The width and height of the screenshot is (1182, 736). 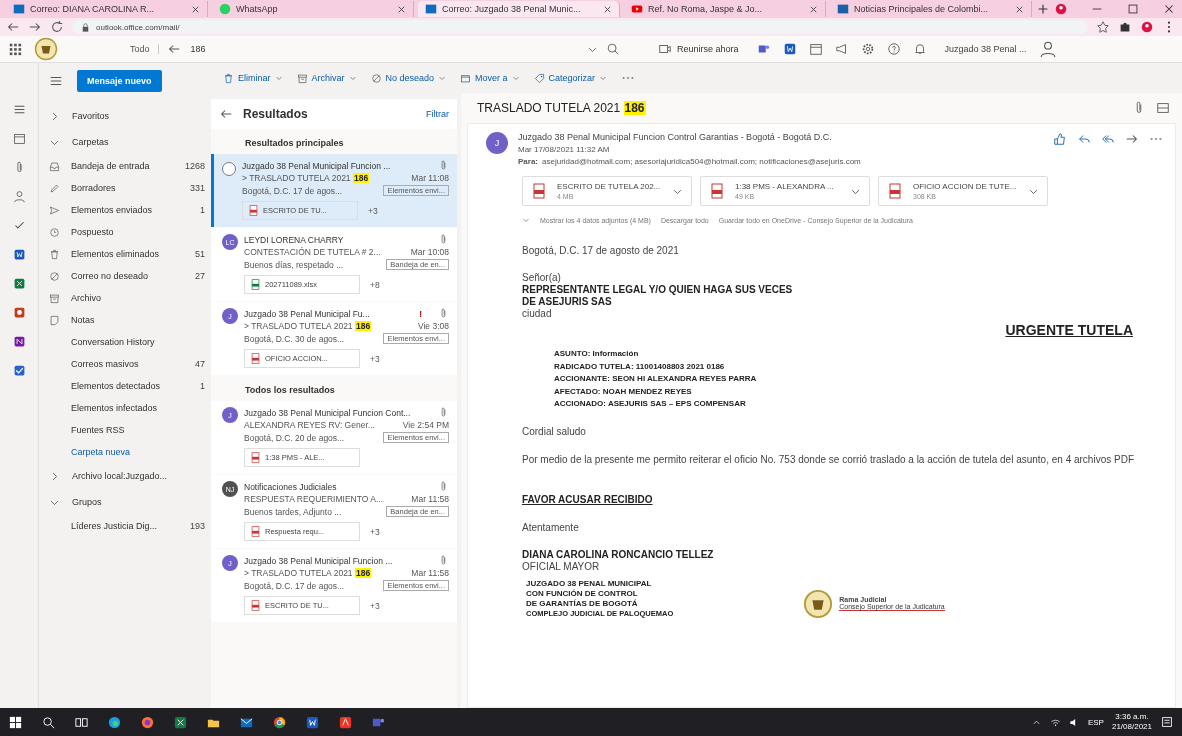 I want to click on search-field: 186, so click(x=383, y=49).